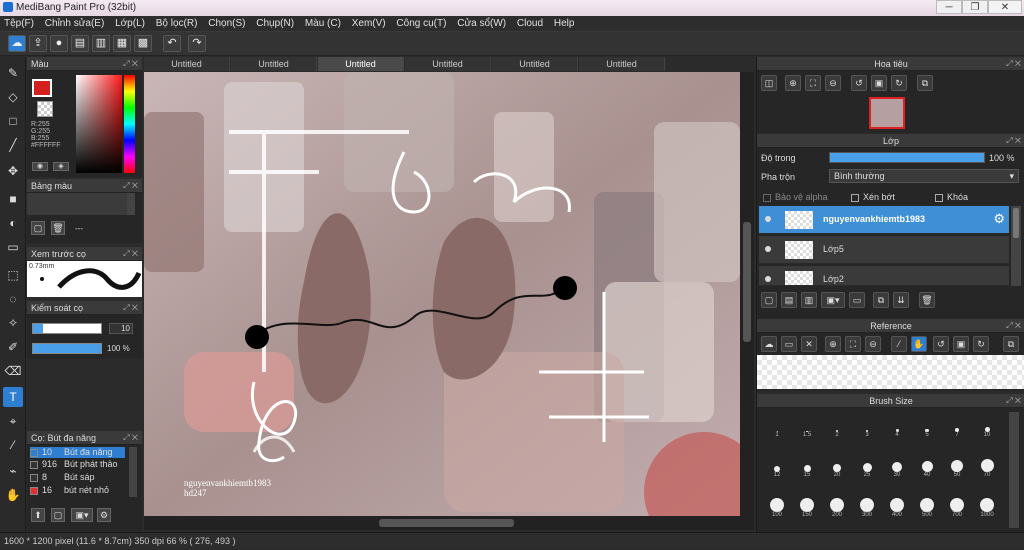 This screenshot has width=1024, height=550. What do you see at coordinates (38, 515) in the screenshot?
I see `add-brush-icon: ⬆` at bounding box center [38, 515].